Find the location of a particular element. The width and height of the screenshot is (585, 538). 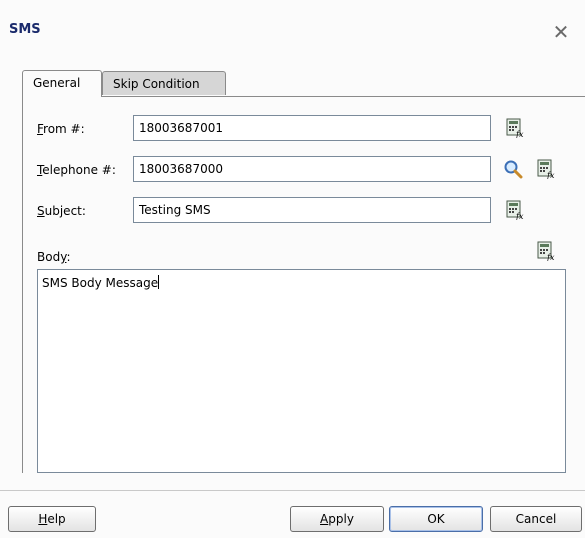

telephone-label: Telephone #: is located at coordinates (76, 170).